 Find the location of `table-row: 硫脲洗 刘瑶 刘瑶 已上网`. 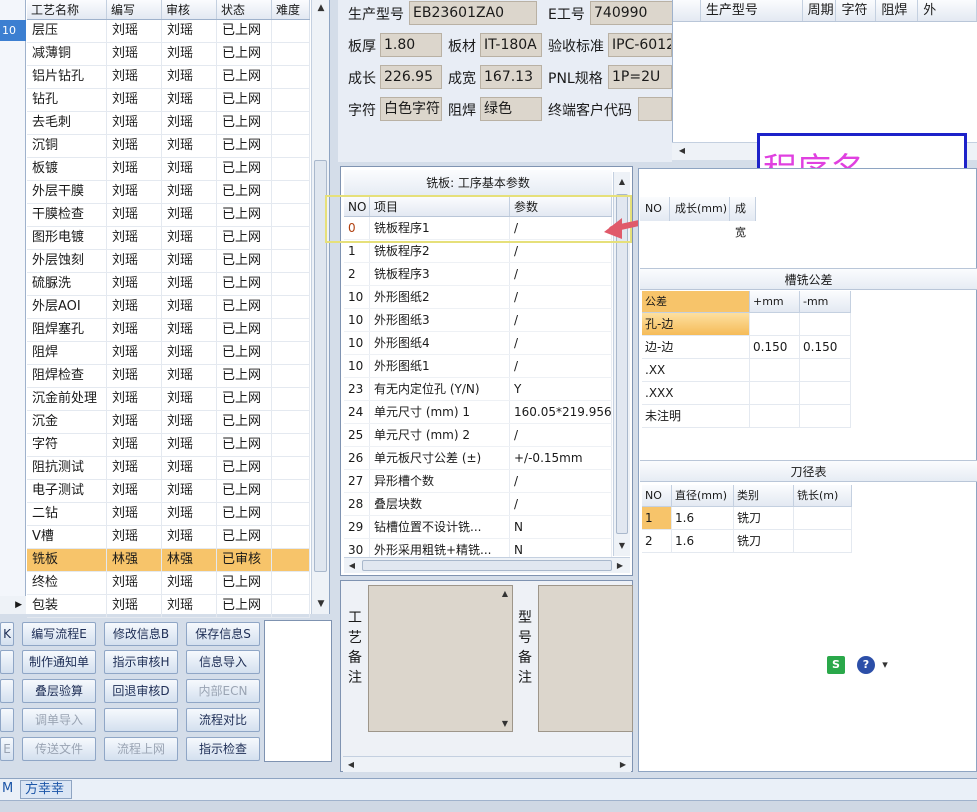

table-row: 硫脲洗 刘瑶 刘瑶 已上网 is located at coordinates (168, 284).